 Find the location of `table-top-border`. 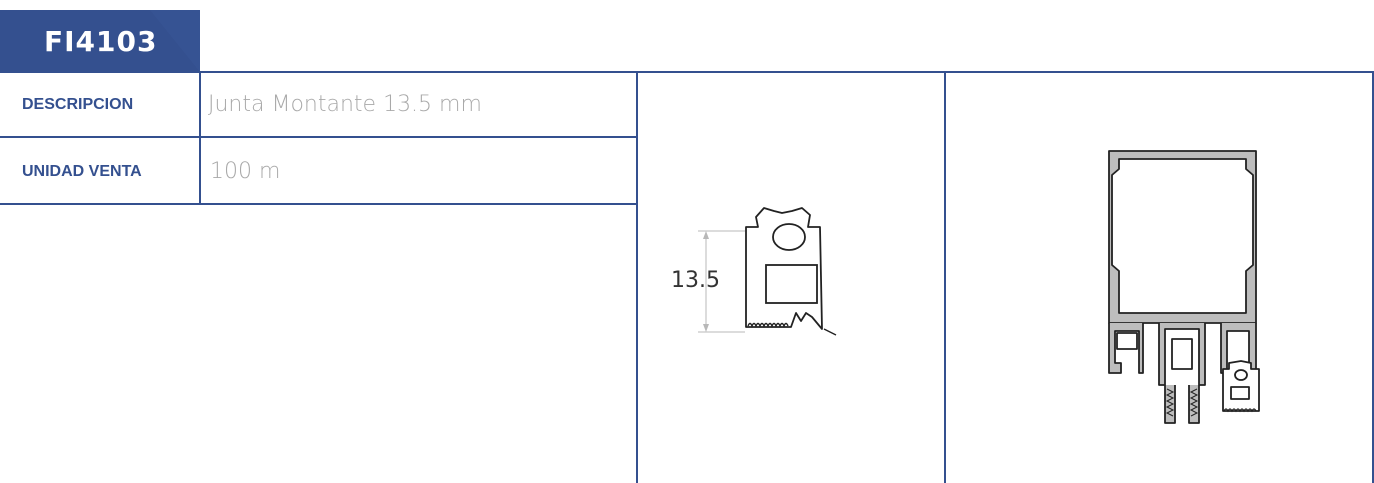

table-top-border is located at coordinates (687, 72).